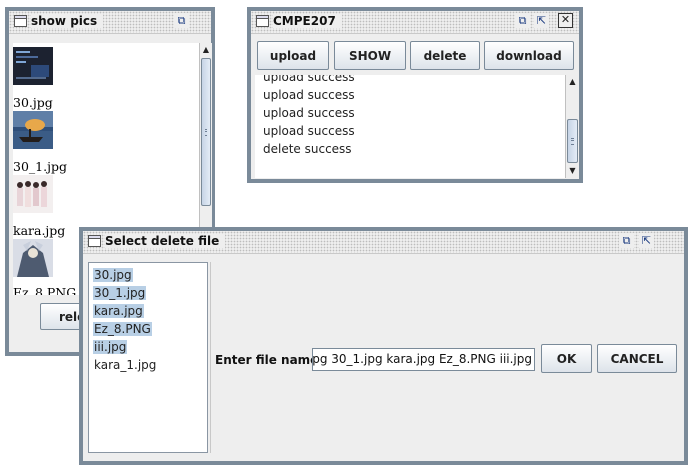  I want to click on character-thumbnail, so click(33, 258).